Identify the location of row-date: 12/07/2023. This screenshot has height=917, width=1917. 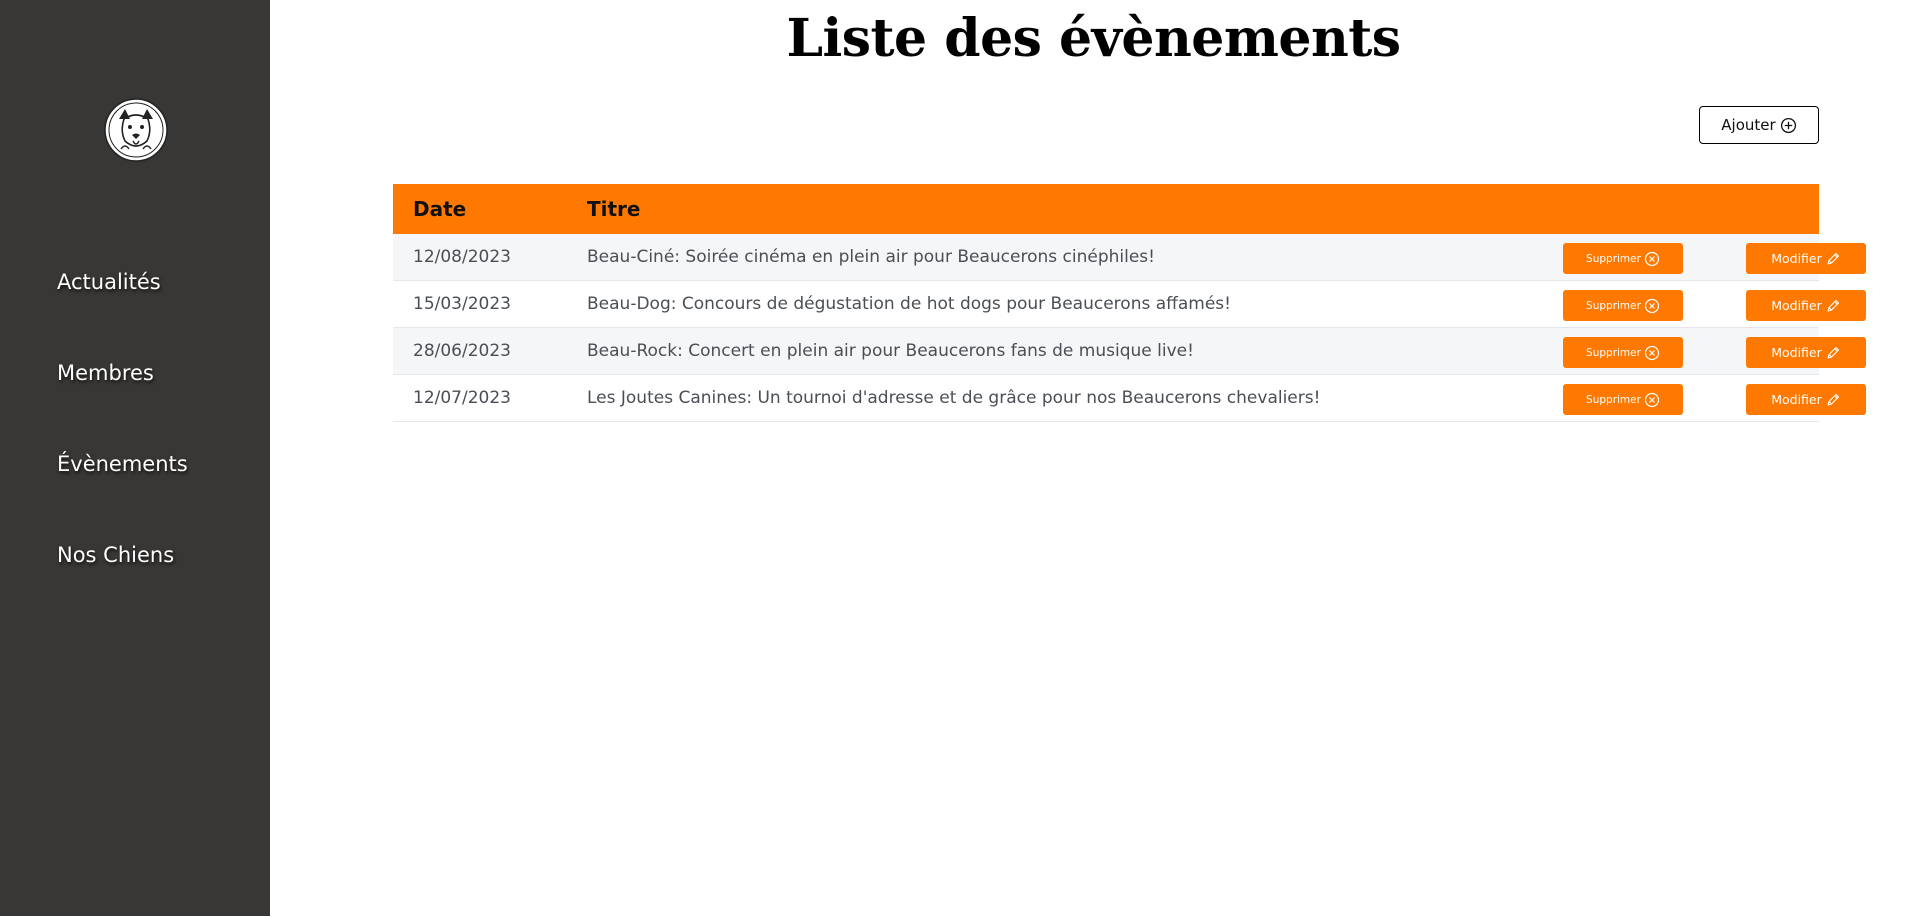
(462, 398).